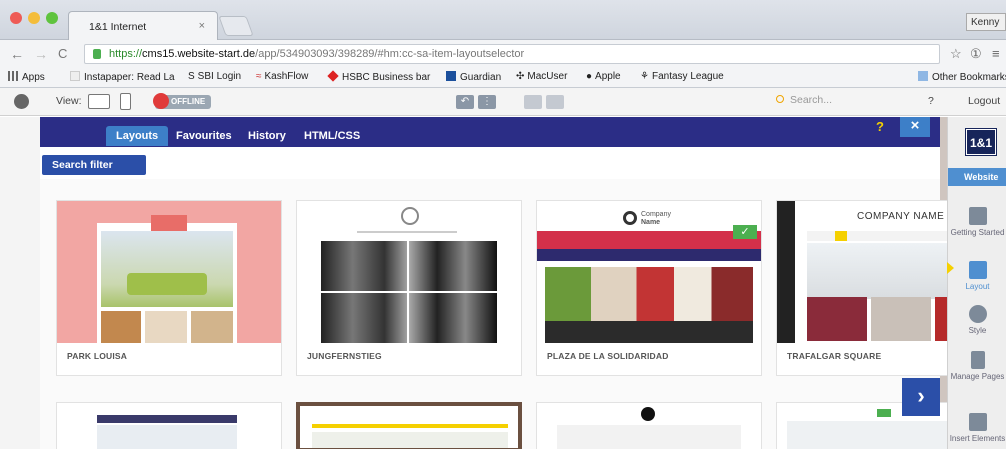 The height and width of the screenshot is (449, 1006). What do you see at coordinates (118, 27) in the screenshot?
I see `tab-title: 1&1 Internet` at bounding box center [118, 27].